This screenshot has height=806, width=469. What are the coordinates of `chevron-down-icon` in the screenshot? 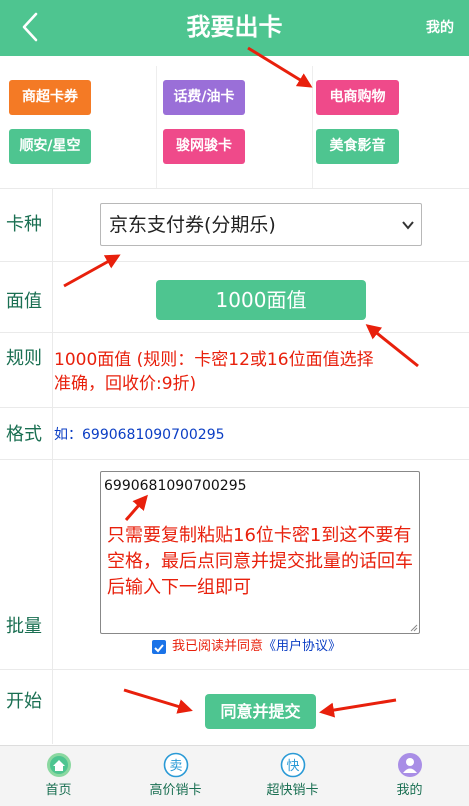 It's located at (408, 225).